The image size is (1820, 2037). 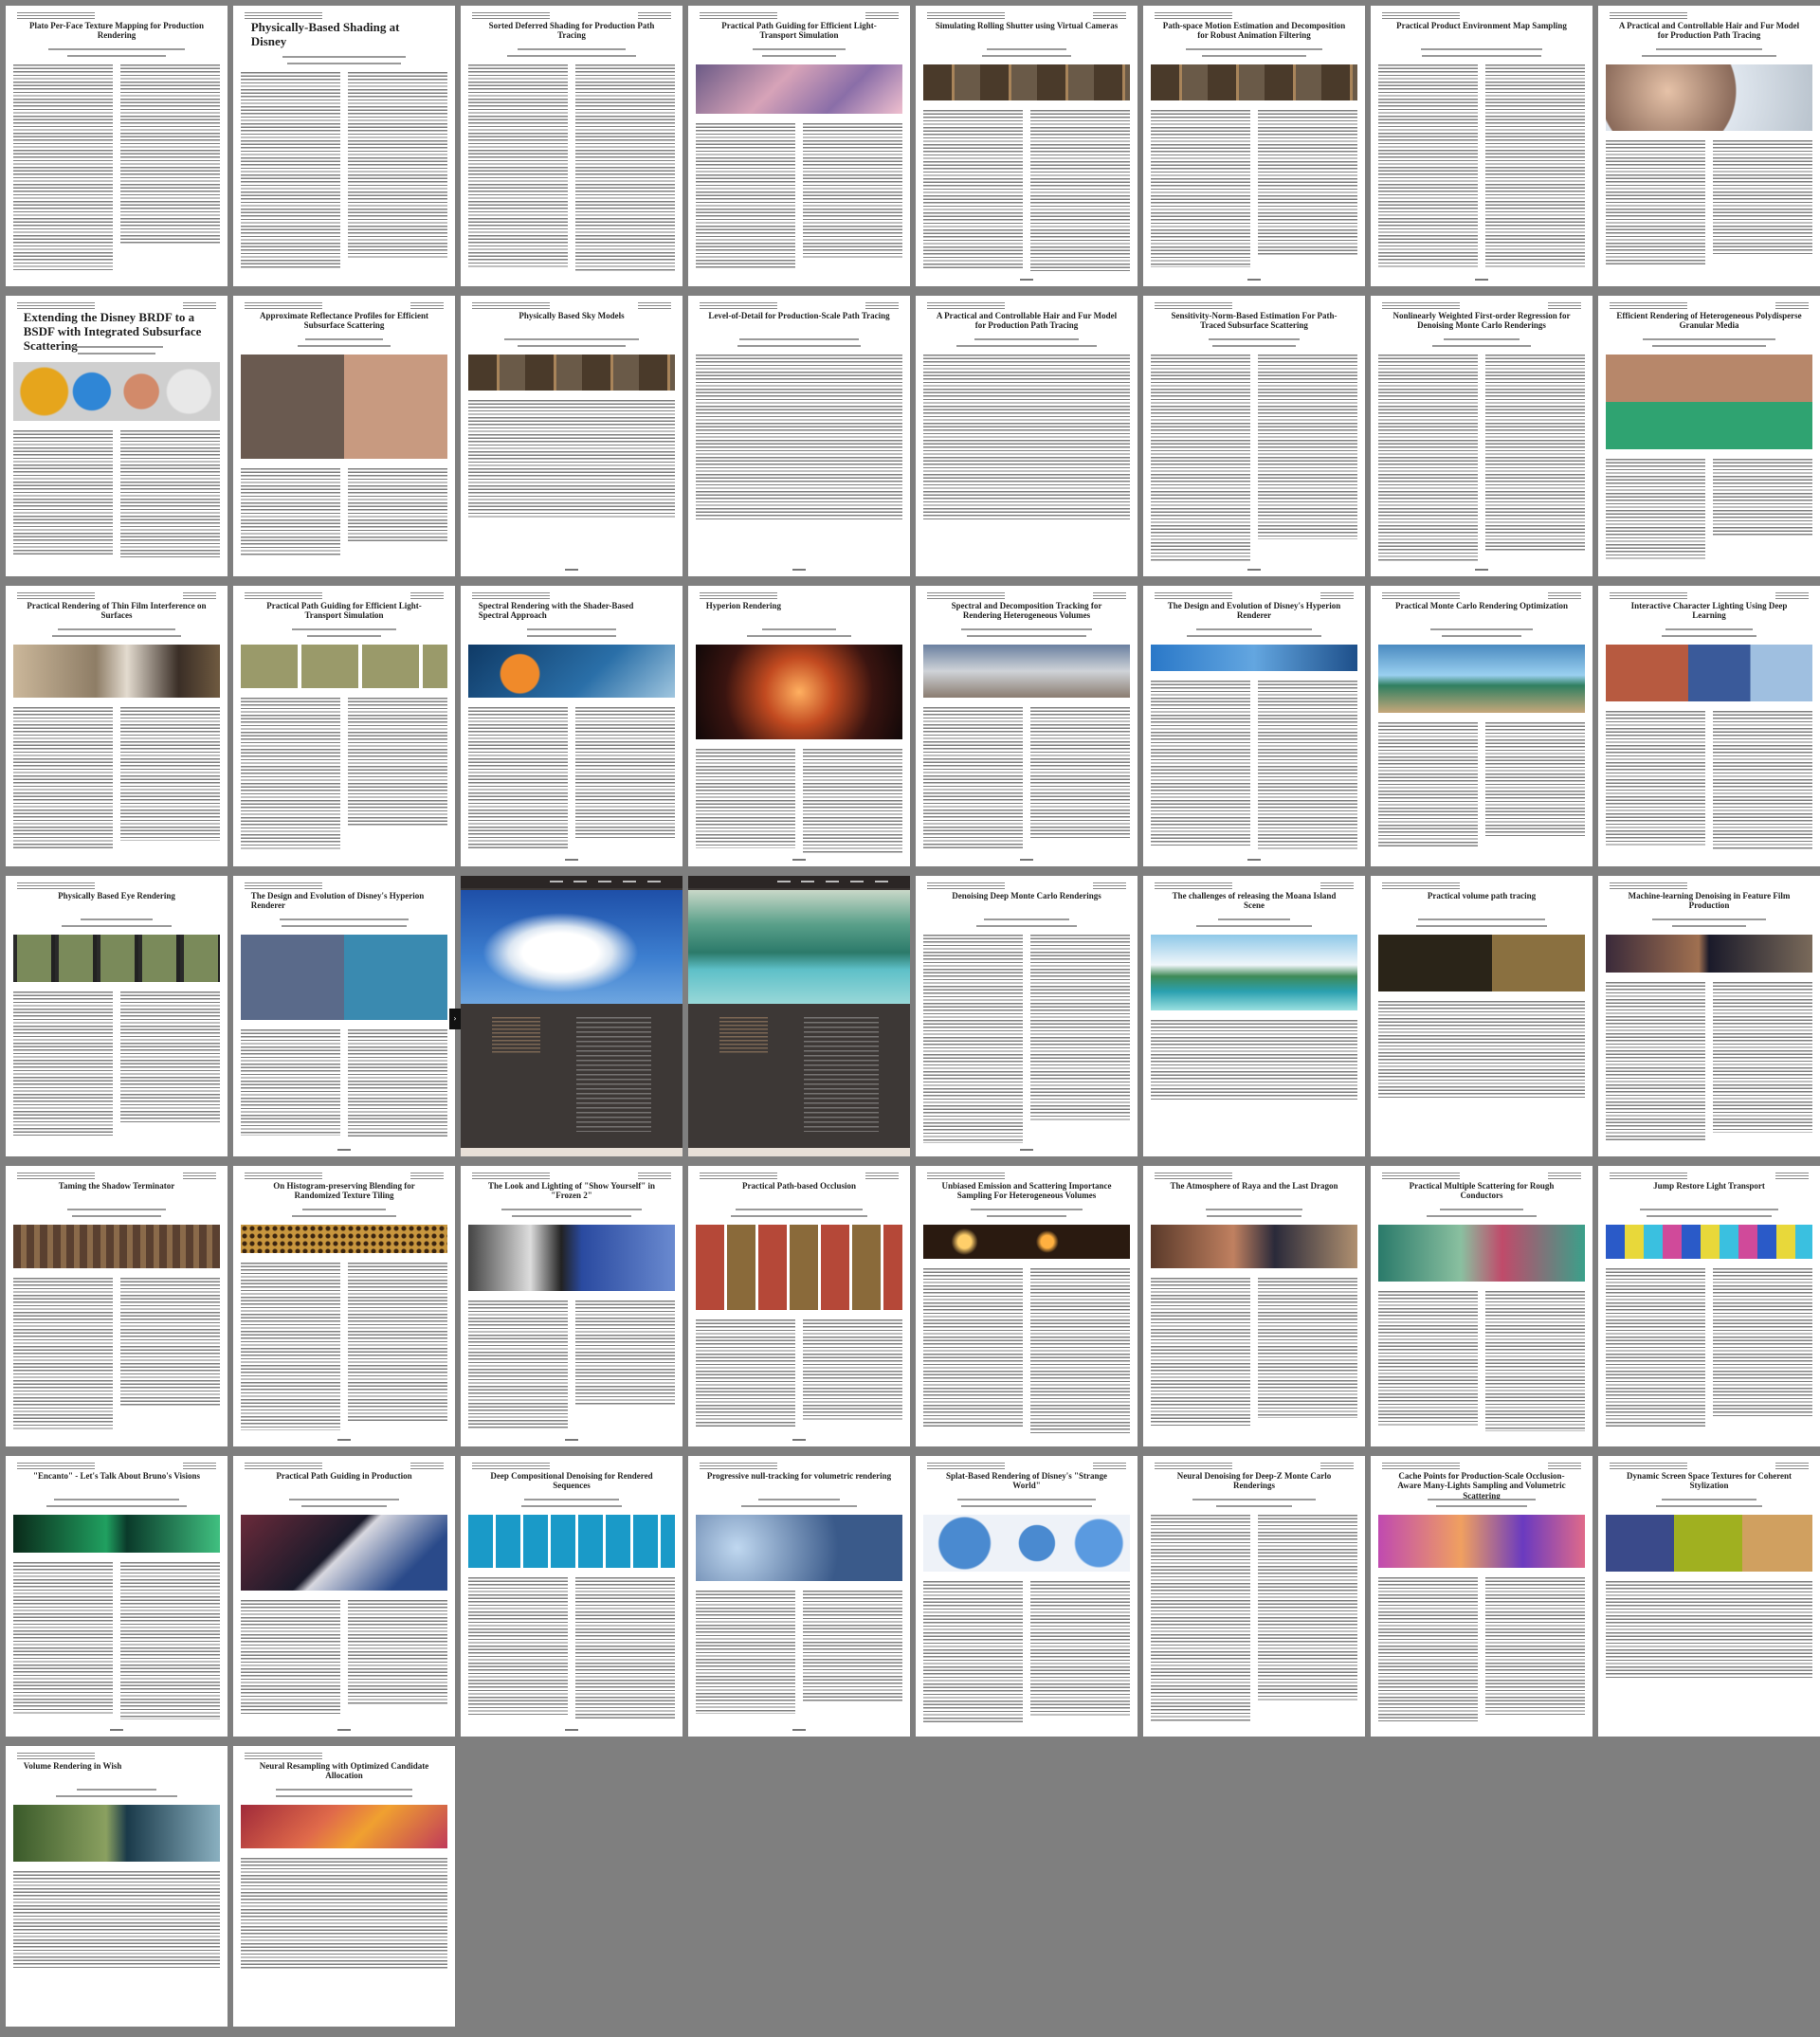 I want to click on figure-blue, so click(x=1254, y=658).